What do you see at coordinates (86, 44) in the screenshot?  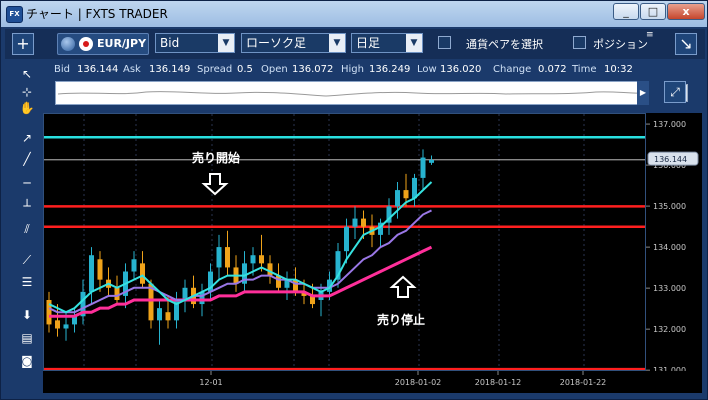 I see `japan-flag-icon` at bounding box center [86, 44].